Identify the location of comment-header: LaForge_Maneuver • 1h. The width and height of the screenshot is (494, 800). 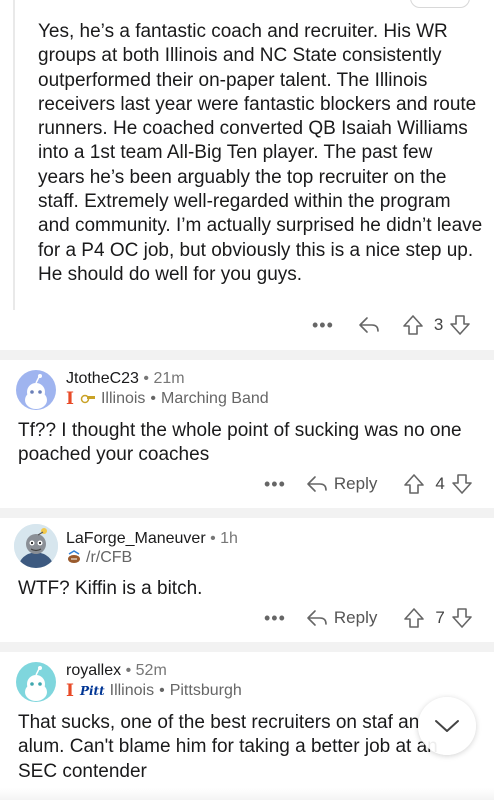
(152, 539).